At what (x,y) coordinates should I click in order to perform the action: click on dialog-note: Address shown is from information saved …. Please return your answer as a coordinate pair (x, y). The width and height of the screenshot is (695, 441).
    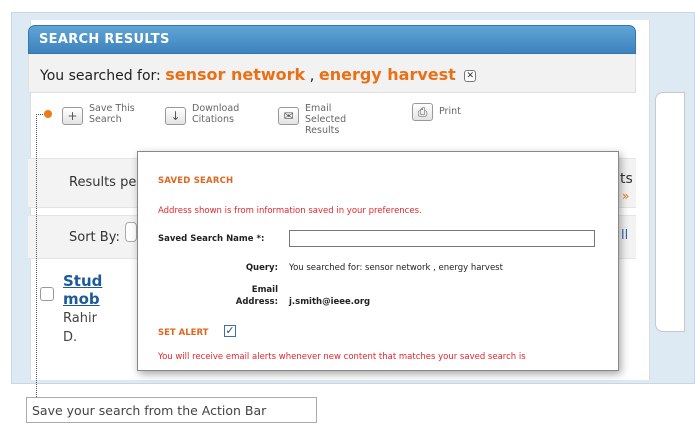
    Looking at the image, I should click on (290, 211).